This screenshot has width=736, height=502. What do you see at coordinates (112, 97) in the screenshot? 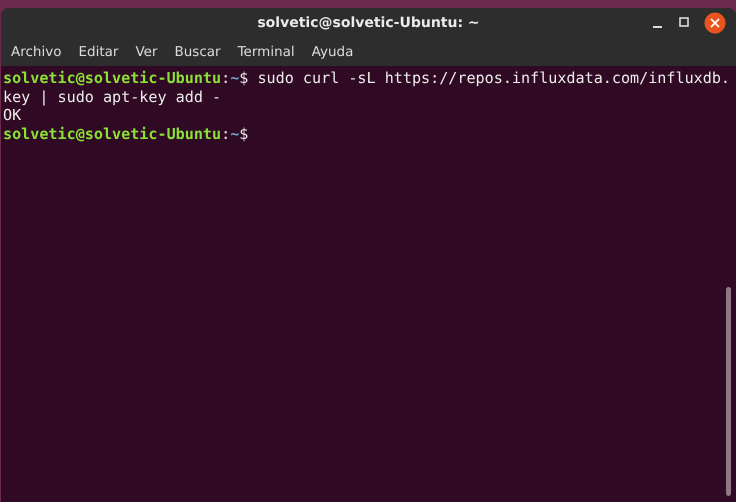
I see `output-text: key | sudo apt-key add -` at bounding box center [112, 97].